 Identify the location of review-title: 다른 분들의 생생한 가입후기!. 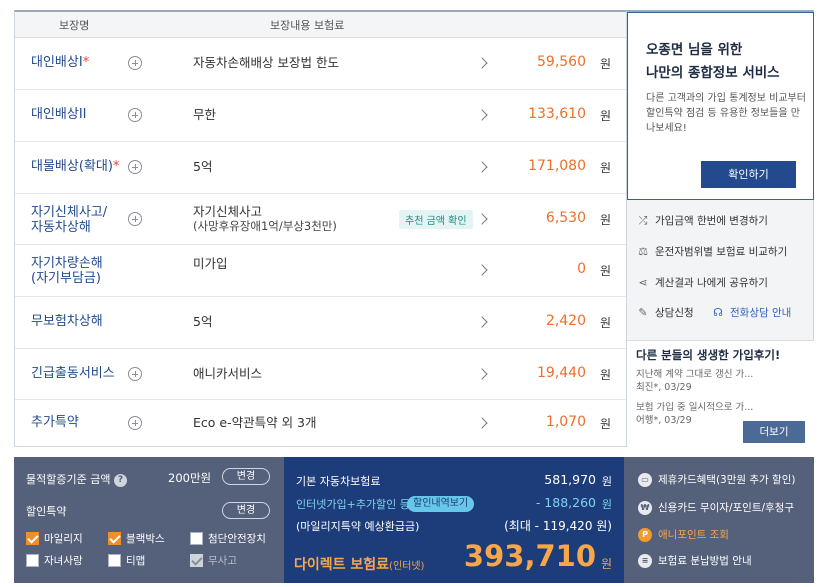
(708, 355).